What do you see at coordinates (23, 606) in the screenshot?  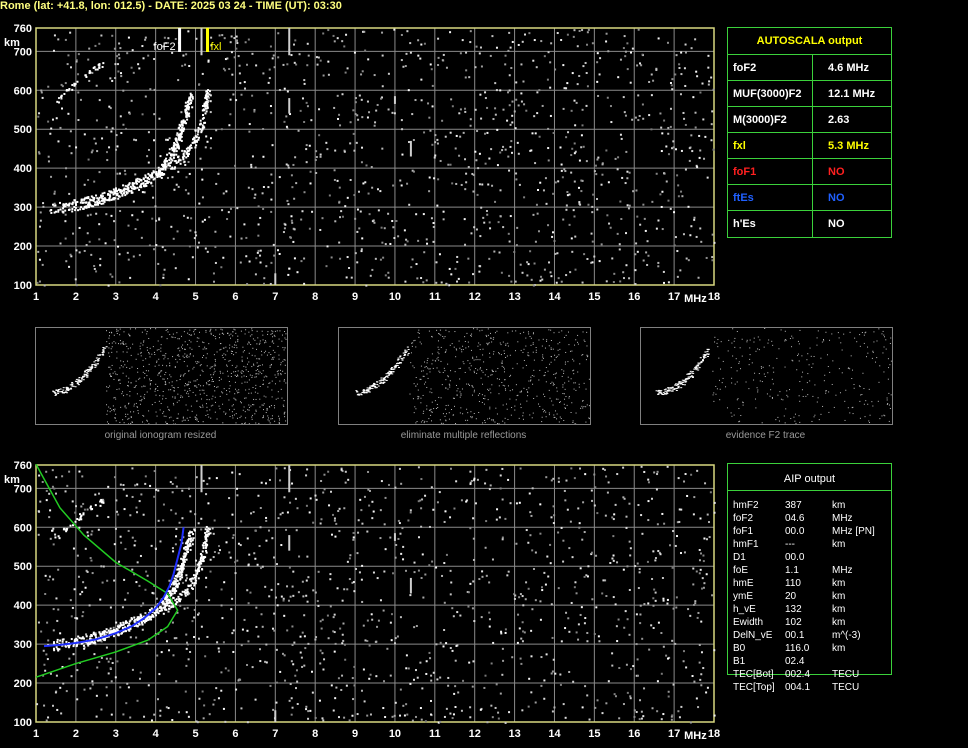 I see `y-tick-label: 400` at bounding box center [23, 606].